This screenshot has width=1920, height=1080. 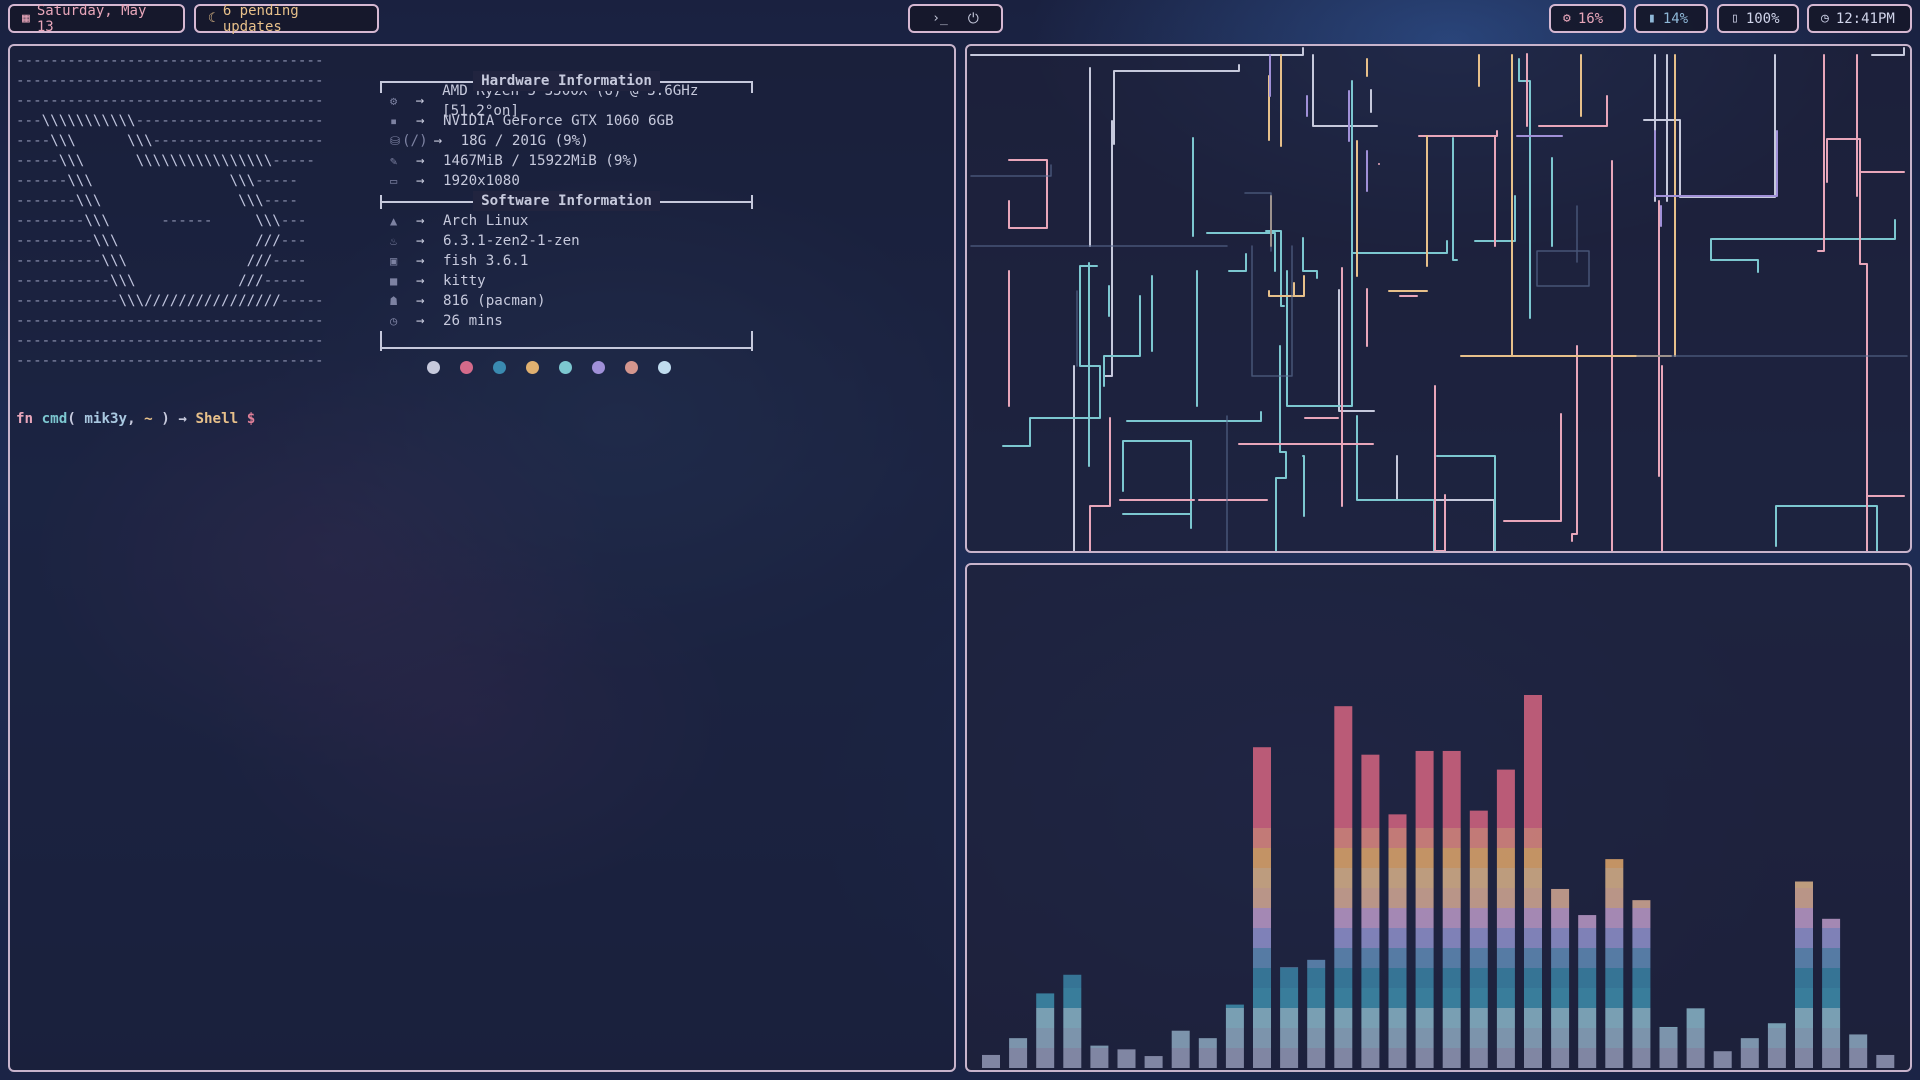 I want to click on memory-icon: ▮, so click(x=1652, y=18).